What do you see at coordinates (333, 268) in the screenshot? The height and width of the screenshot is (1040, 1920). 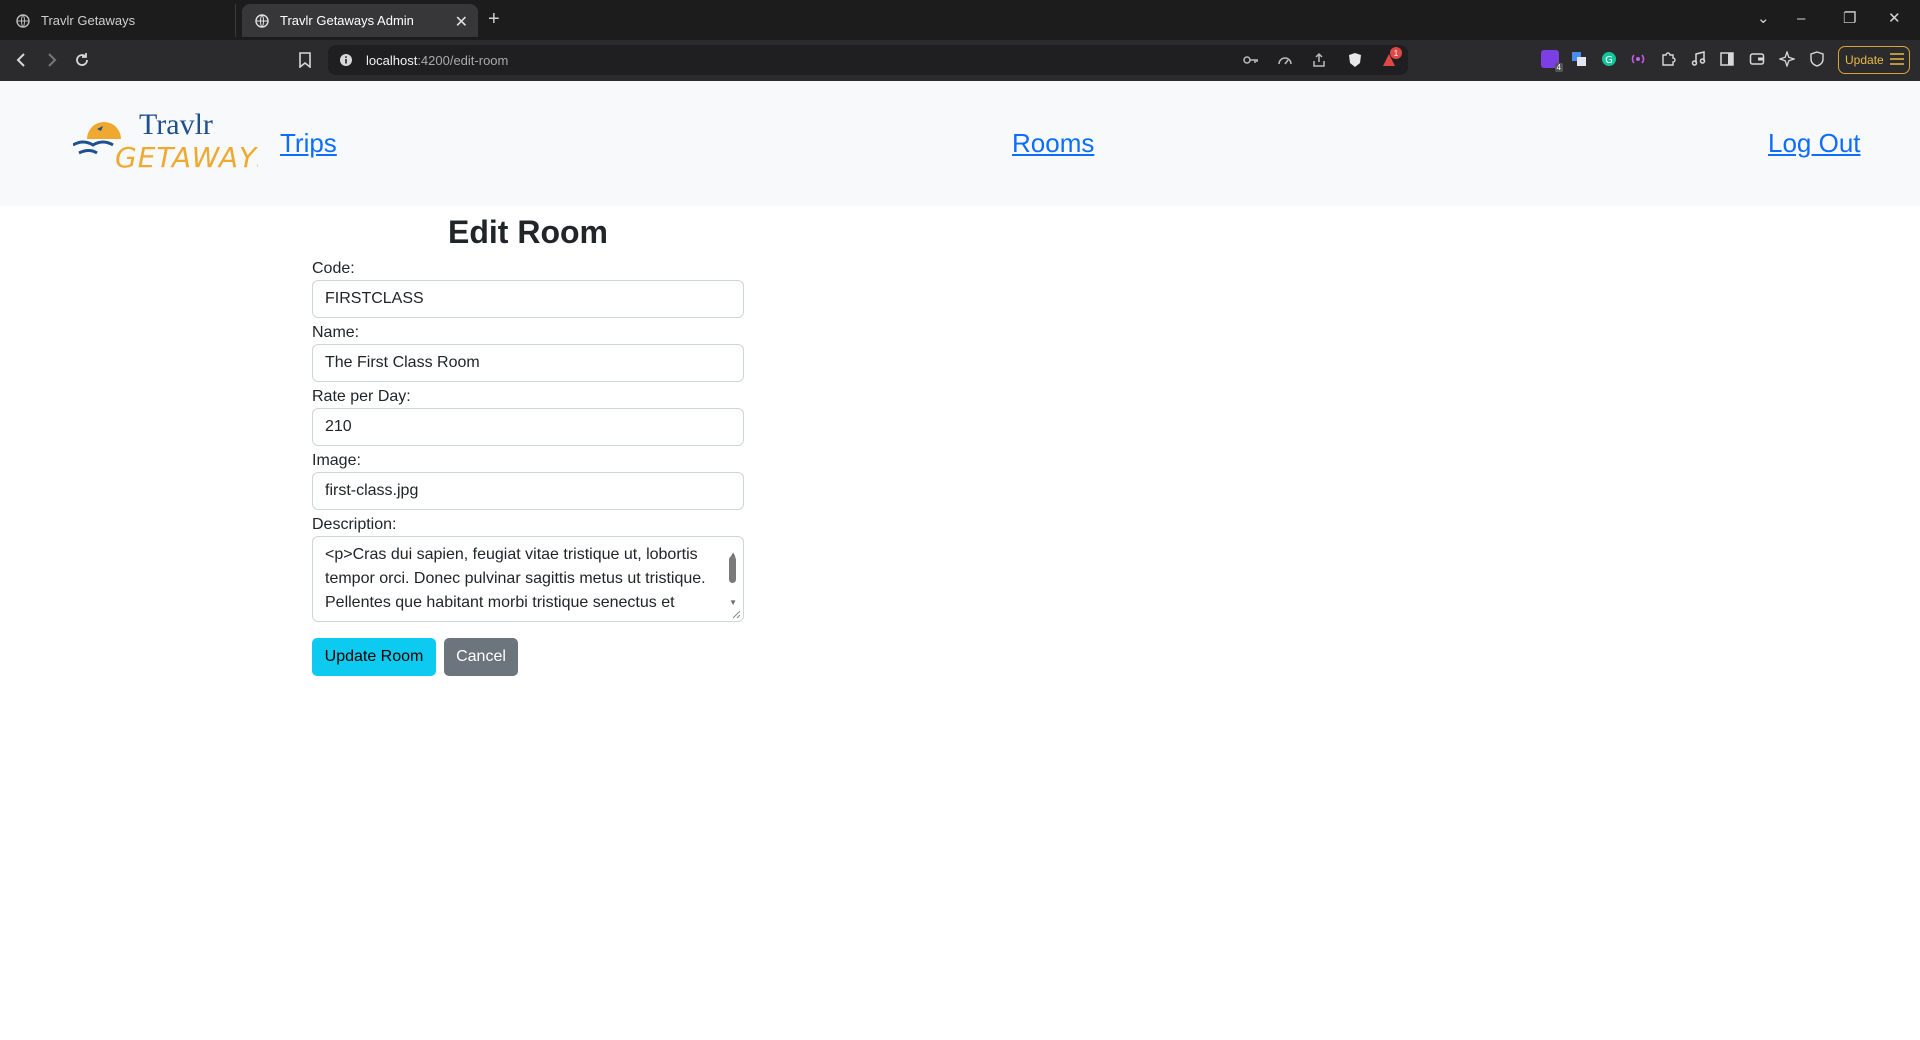 I see `code-label: Code:` at bounding box center [333, 268].